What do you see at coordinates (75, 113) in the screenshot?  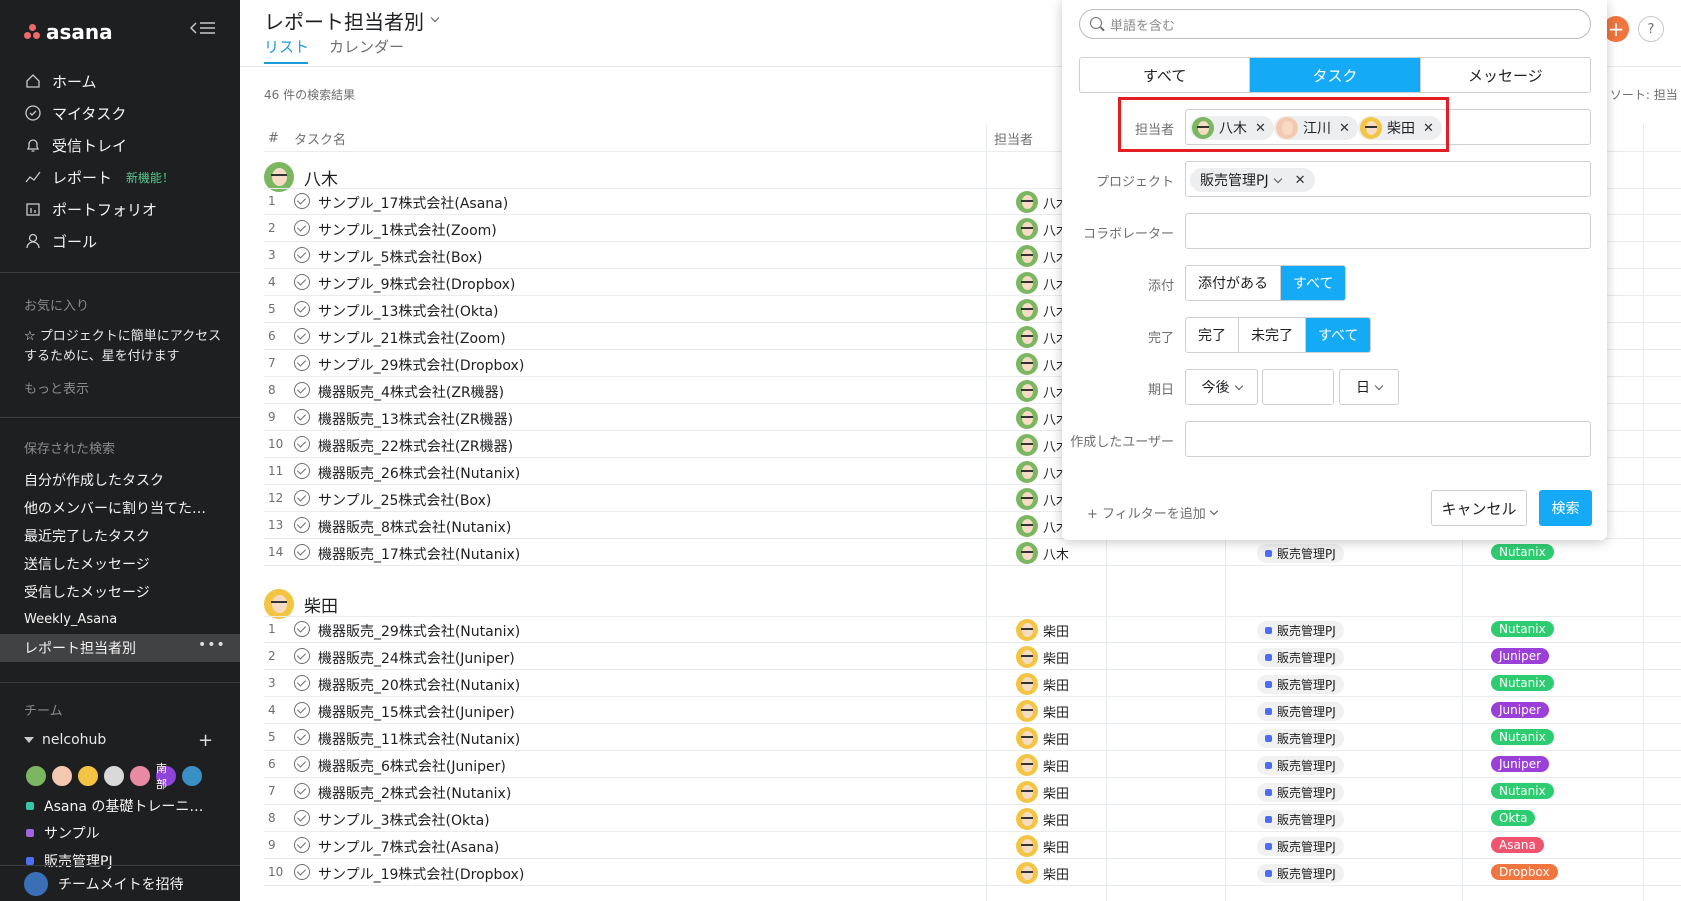 I see `nav-my-tasks: マイタスク` at bounding box center [75, 113].